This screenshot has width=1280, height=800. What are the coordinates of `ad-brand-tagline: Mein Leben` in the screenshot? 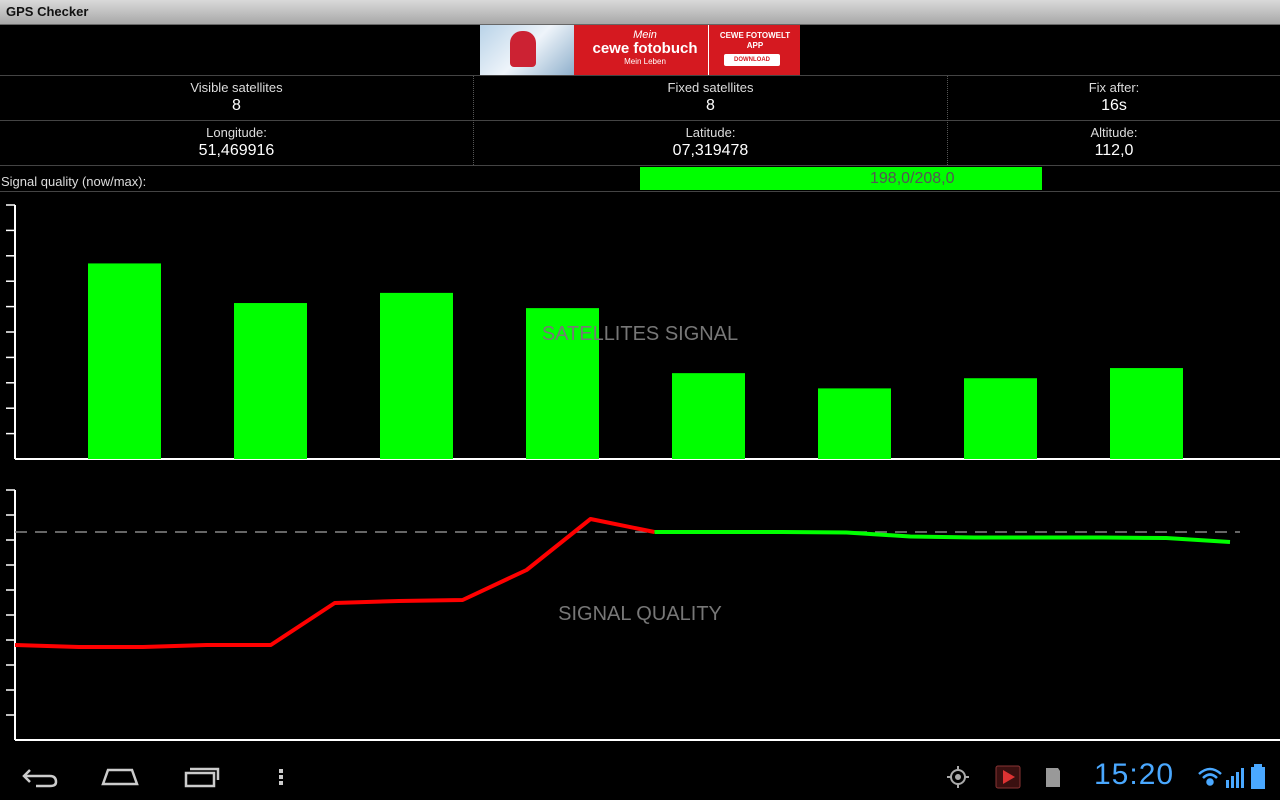 It's located at (645, 61).